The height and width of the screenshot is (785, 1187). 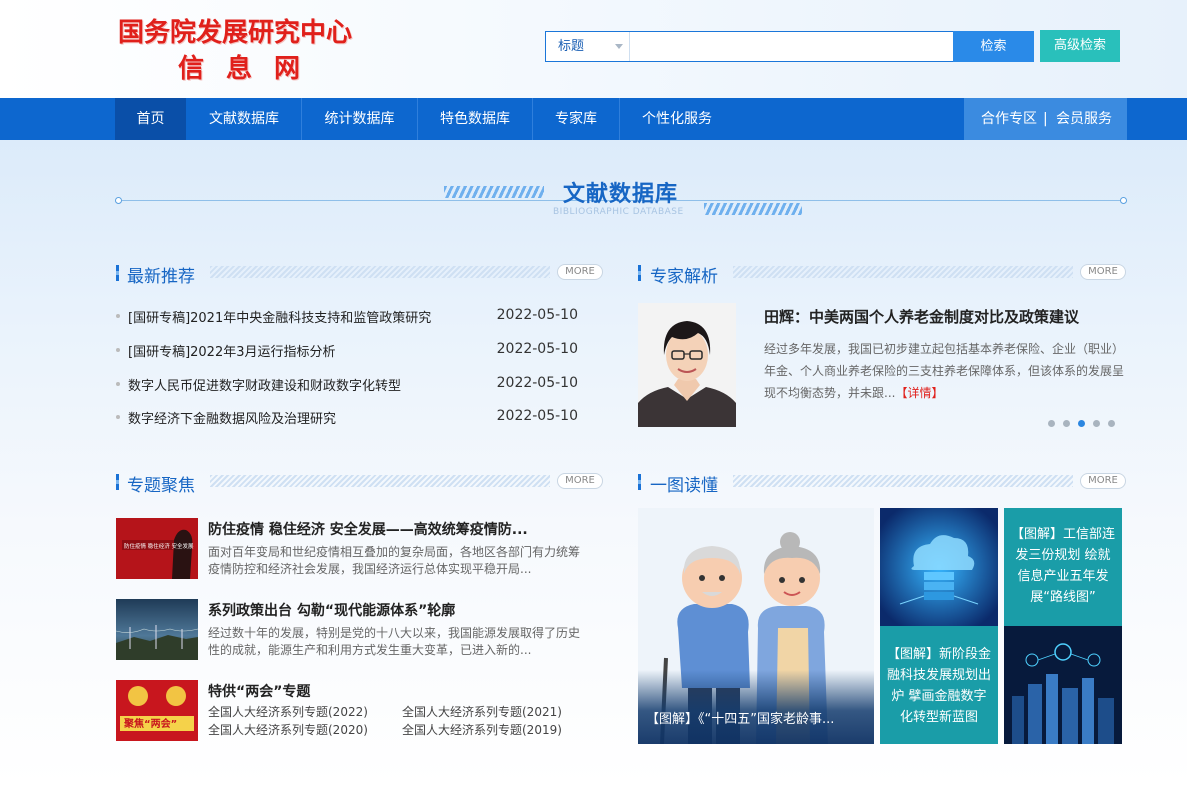 I want to click on site-logo: 国务院发展研究中心 信息网, so click(x=244, y=48).